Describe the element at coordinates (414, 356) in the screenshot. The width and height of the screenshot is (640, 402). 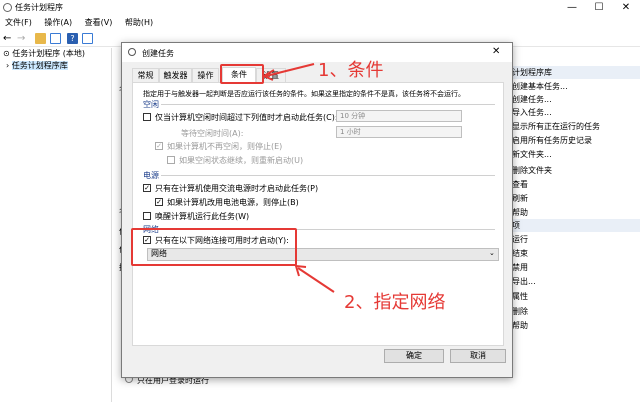
I see `ok-button: 确定` at that location.